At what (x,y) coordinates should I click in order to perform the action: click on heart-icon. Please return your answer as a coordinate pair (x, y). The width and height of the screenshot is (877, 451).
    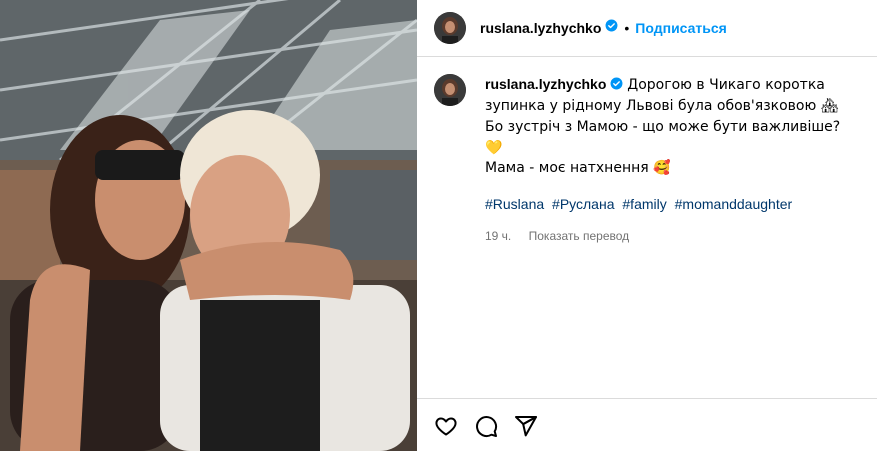
    Looking at the image, I should click on (446, 426).